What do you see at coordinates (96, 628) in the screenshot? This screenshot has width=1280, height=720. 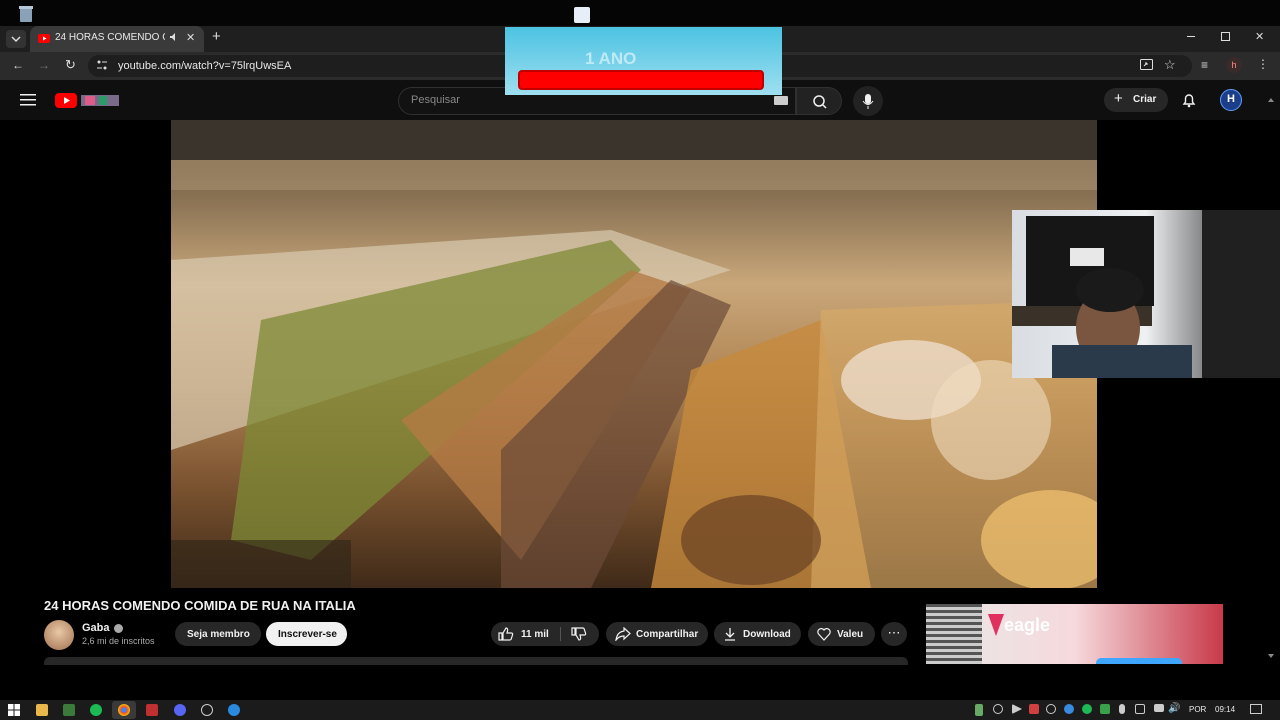 I see `channel-name: Gaba` at bounding box center [96, 628].